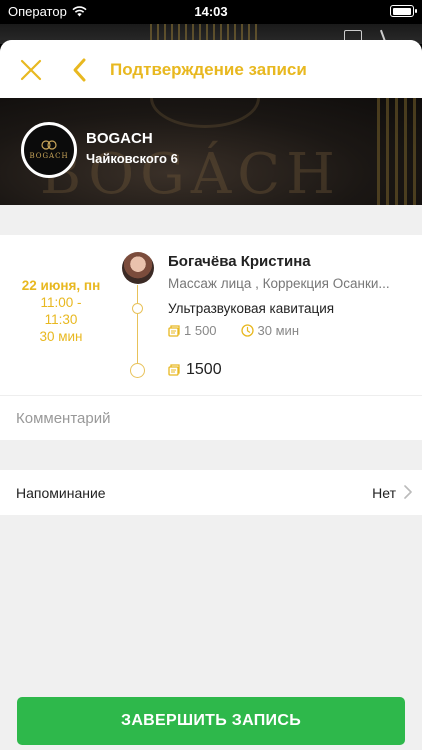  I want to click on battery-icon, so click(403, 11).